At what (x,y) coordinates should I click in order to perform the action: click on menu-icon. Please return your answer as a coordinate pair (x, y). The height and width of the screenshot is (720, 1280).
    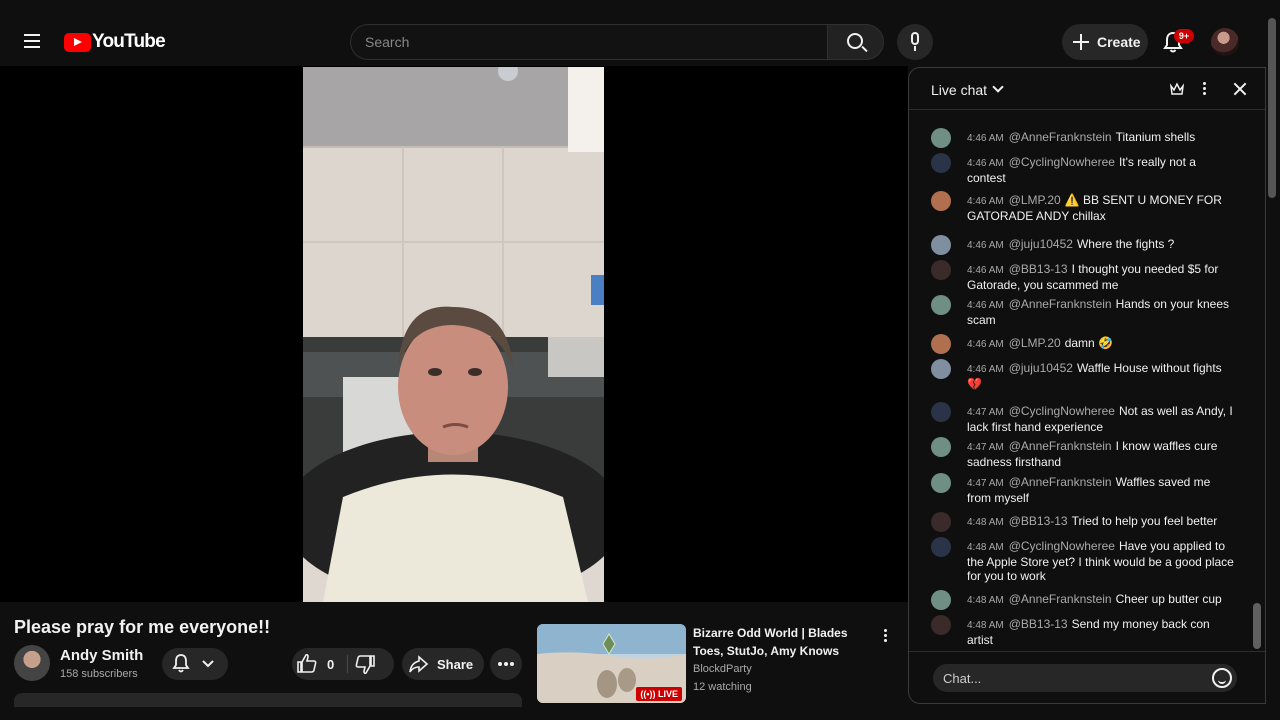
    Looking at the image, I should click on (32, 41).